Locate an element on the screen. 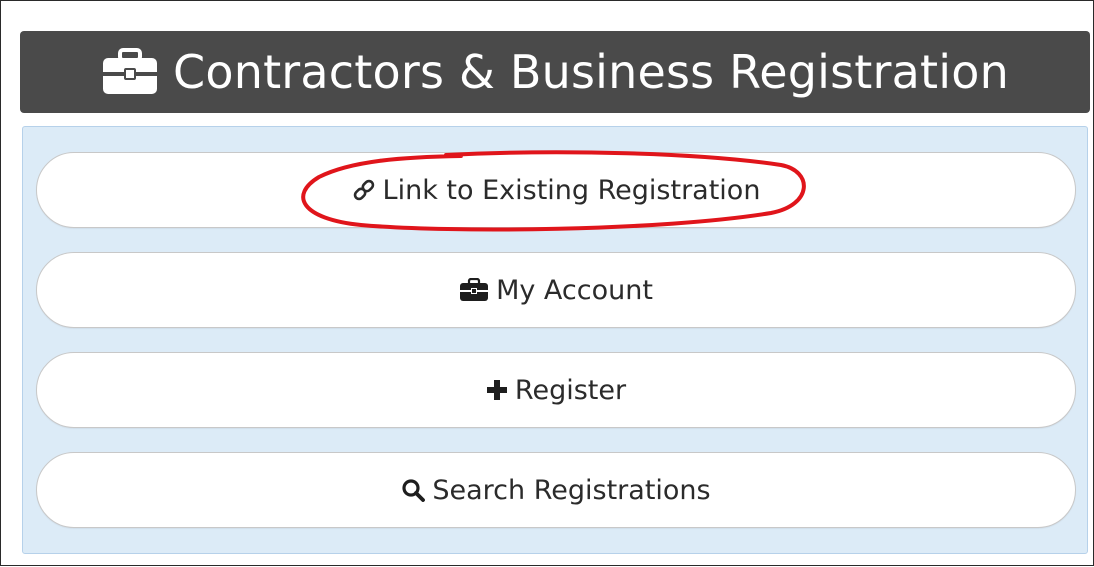 This screenshot has height=567, width=1094. my-account-button: My Account is located at coordinates (556, 290).